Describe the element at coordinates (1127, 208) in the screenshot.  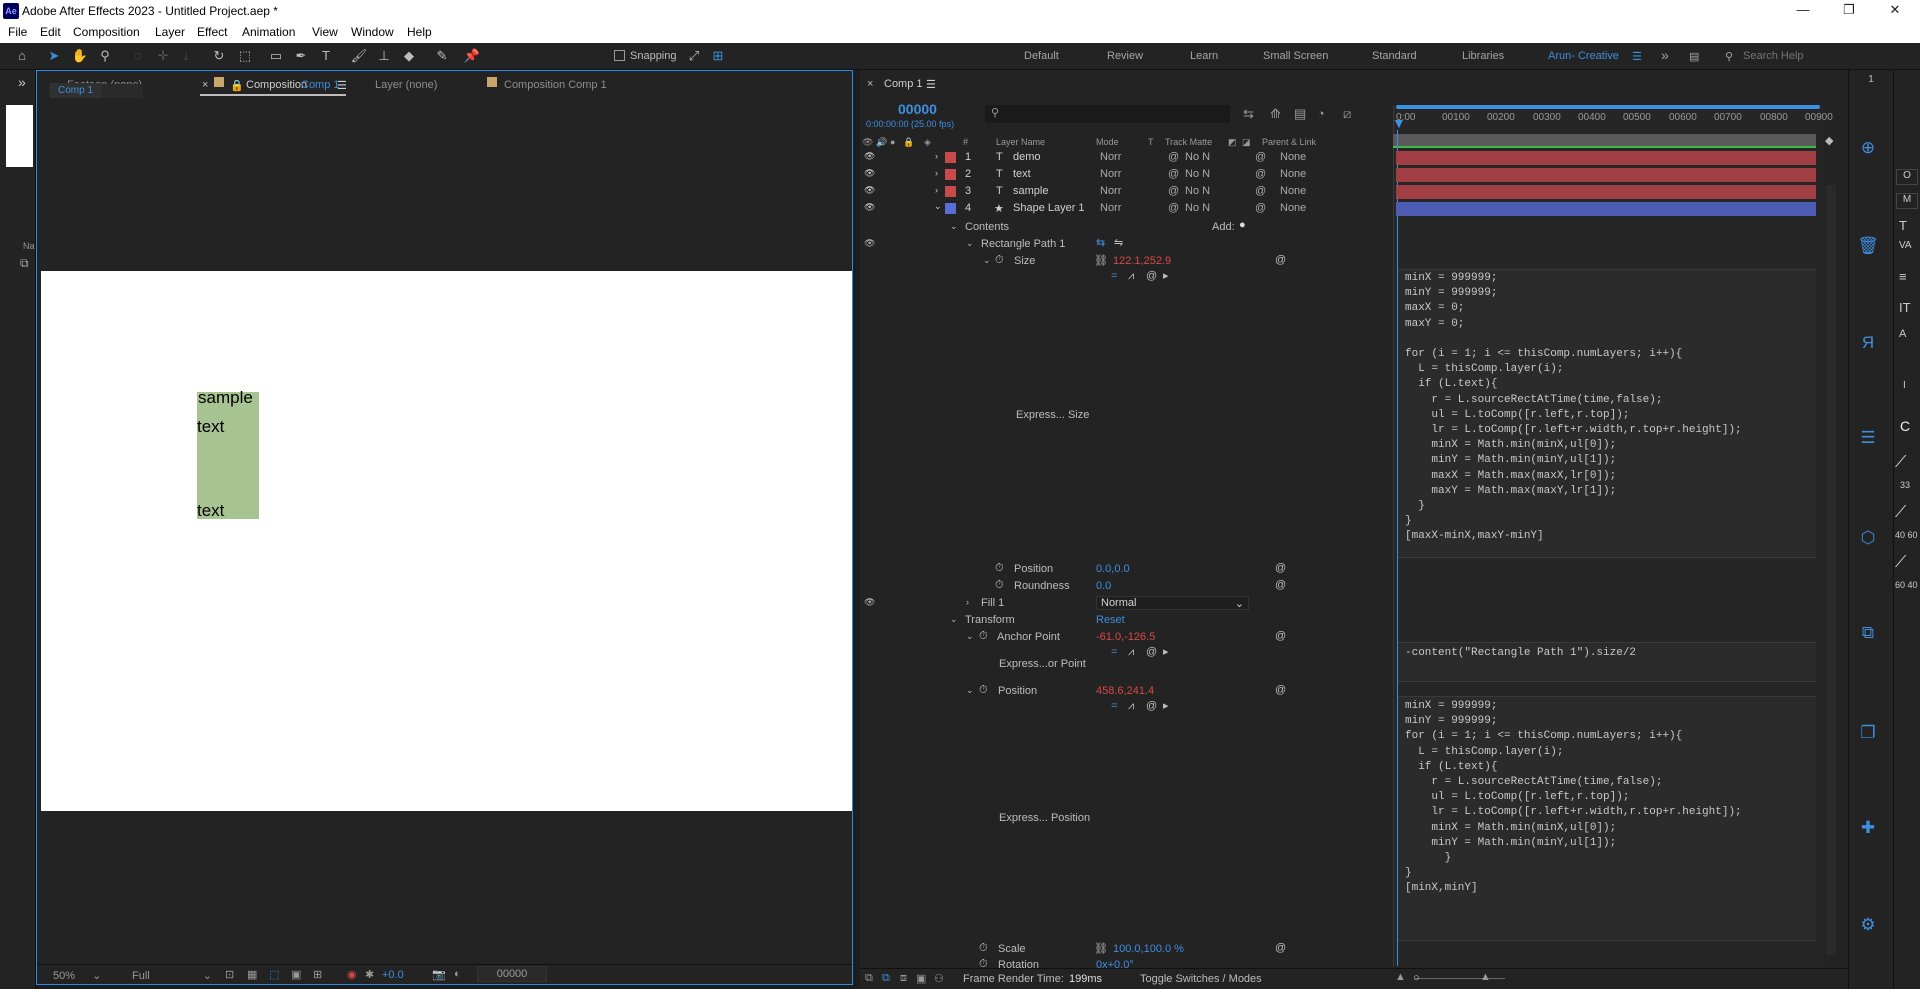
I see `layer-row-4: 👁 ⌄ 4 ★ Shape Layer 1 Norr @ No N @ None` at that location.